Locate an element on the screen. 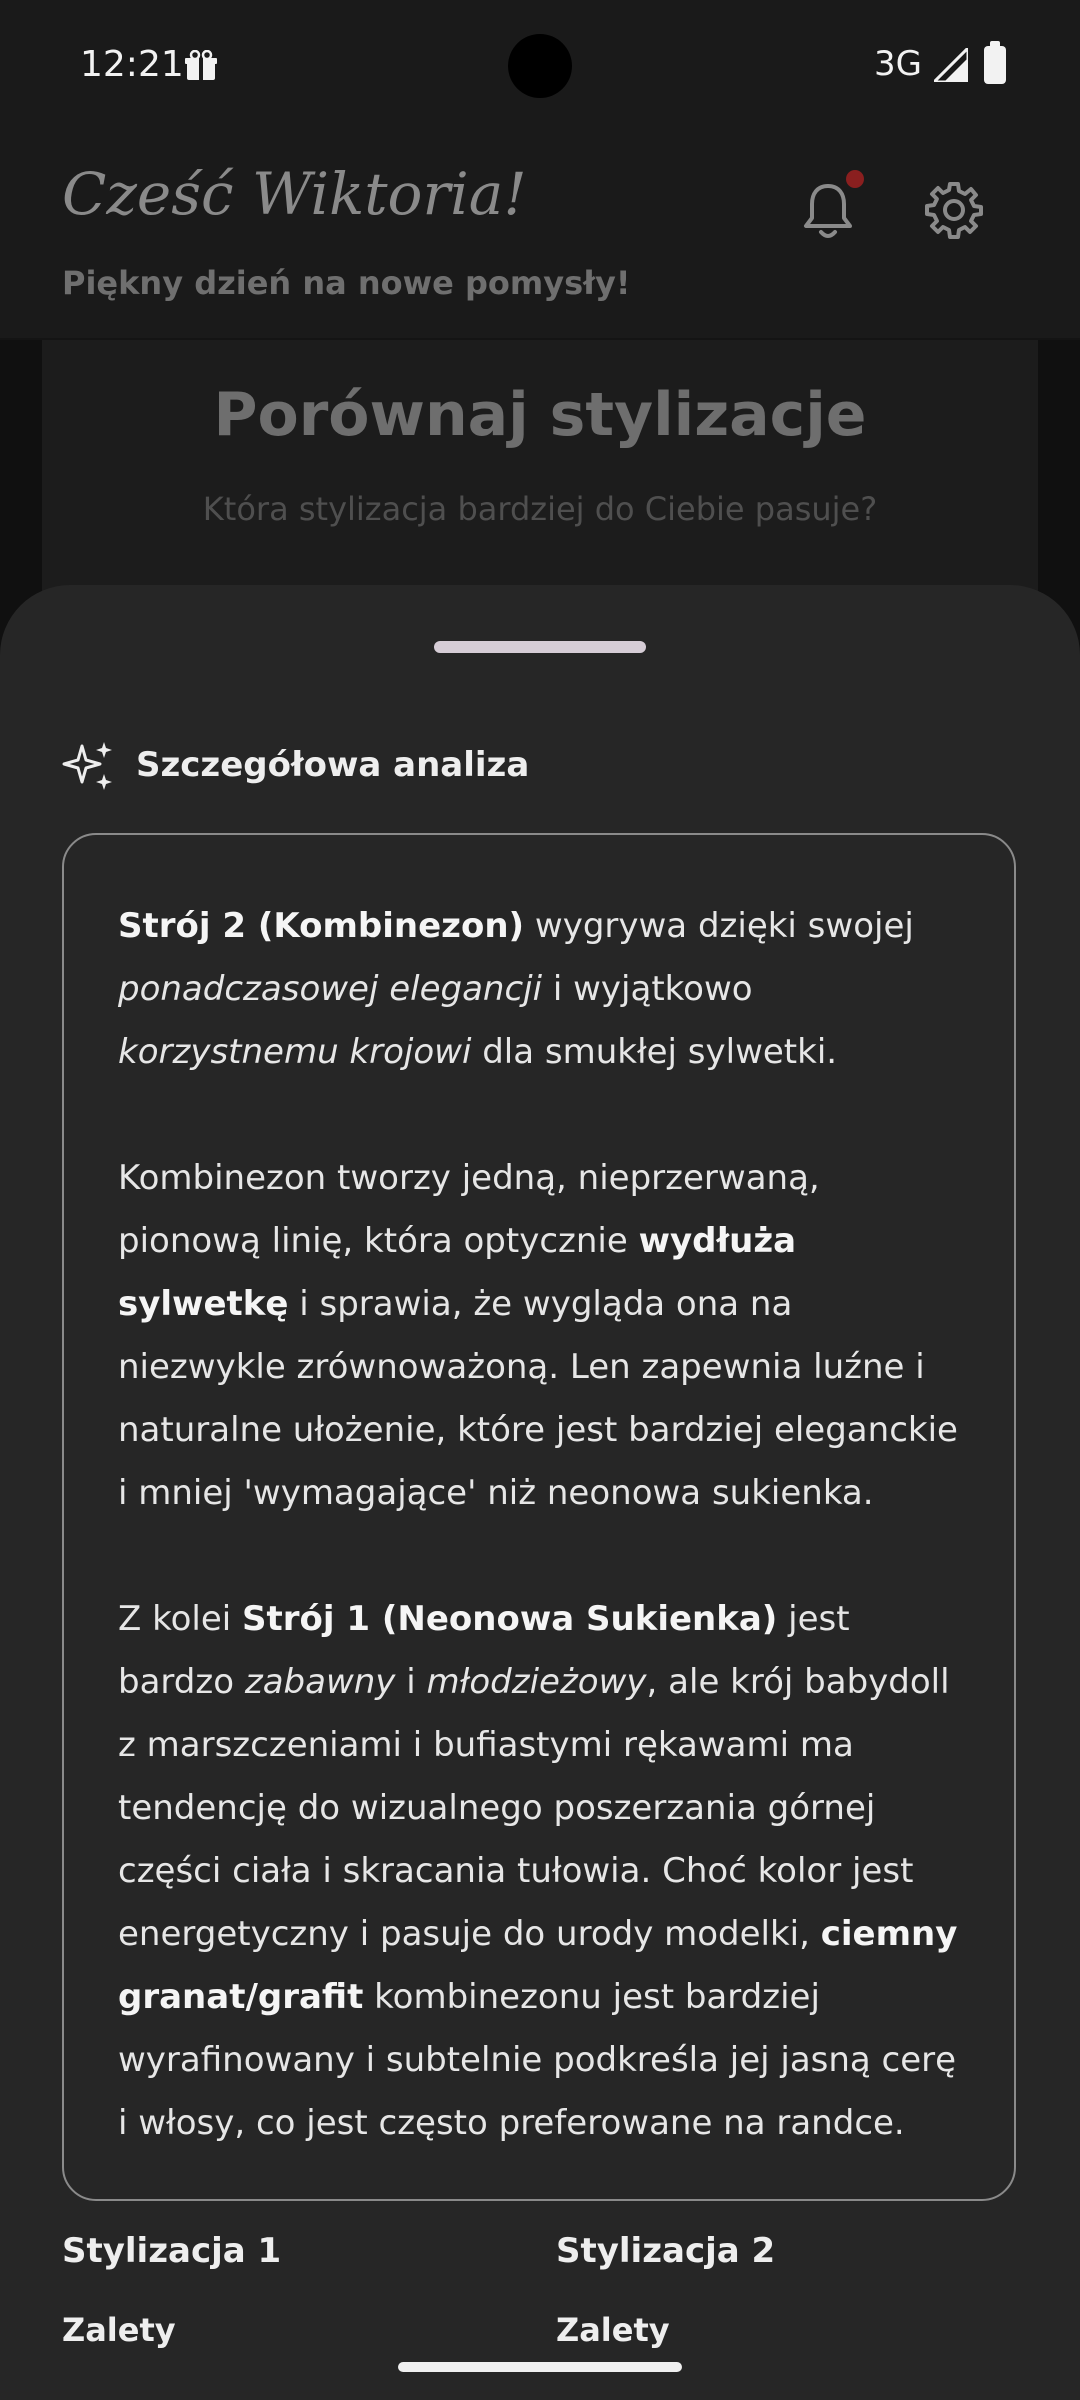 This screenshot has width=1080, height=2400. sheet-drag-handle is located at coordinates (540, 647).